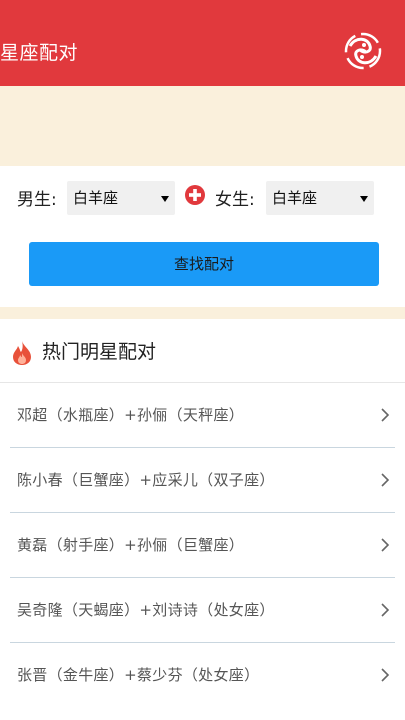 Image resolution: width=405 pixels, height=720 pixels. I want to click on list-item: 邓超（水瓶座）+孙俪（天秤座）, so click(202, 415).